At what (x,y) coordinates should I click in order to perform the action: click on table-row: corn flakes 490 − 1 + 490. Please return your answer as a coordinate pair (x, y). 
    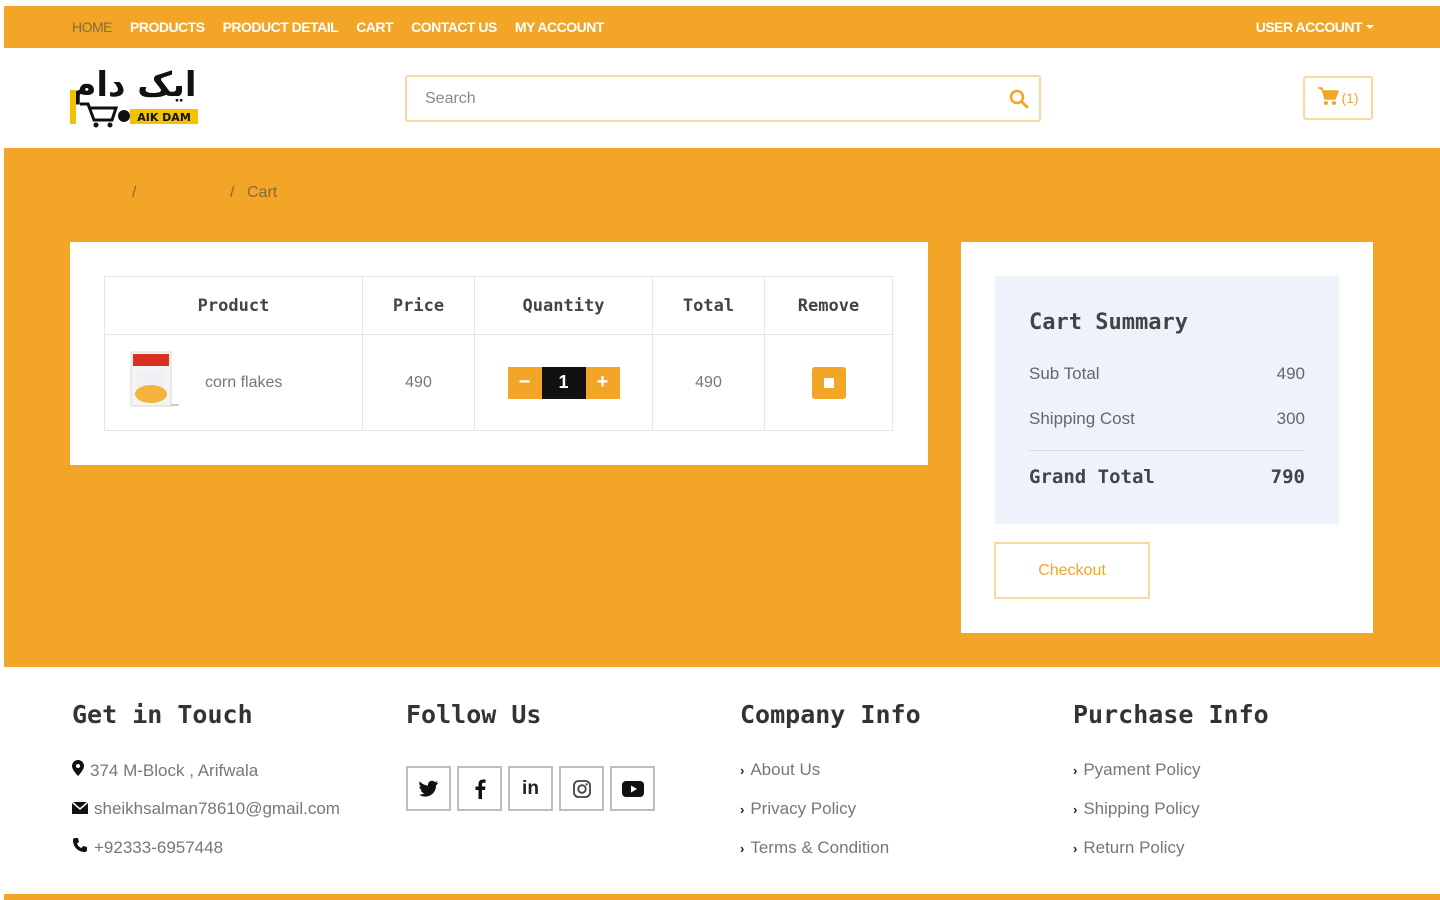
    Looking at the image, I should click on (498, 382).